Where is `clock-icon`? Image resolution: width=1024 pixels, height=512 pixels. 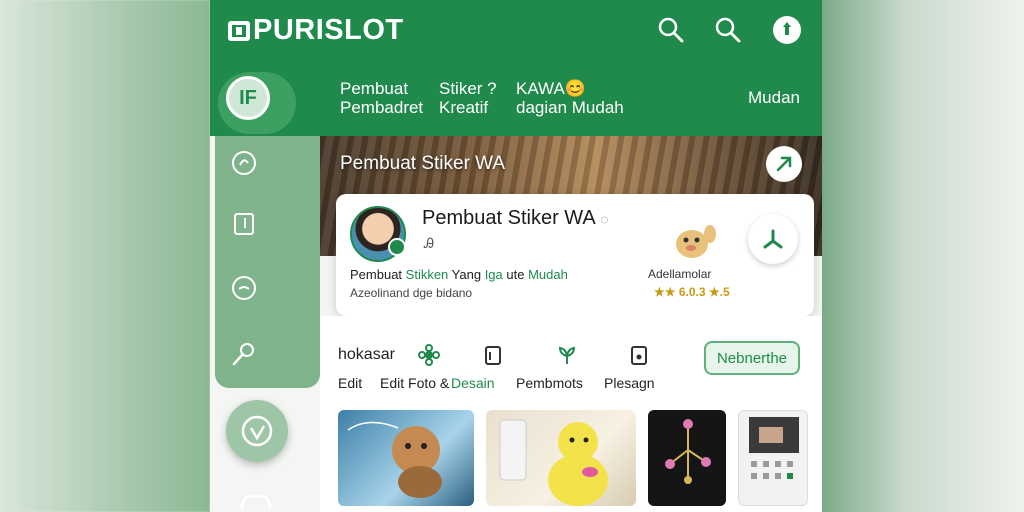 clock-icon is located at coordinates (244, 288).